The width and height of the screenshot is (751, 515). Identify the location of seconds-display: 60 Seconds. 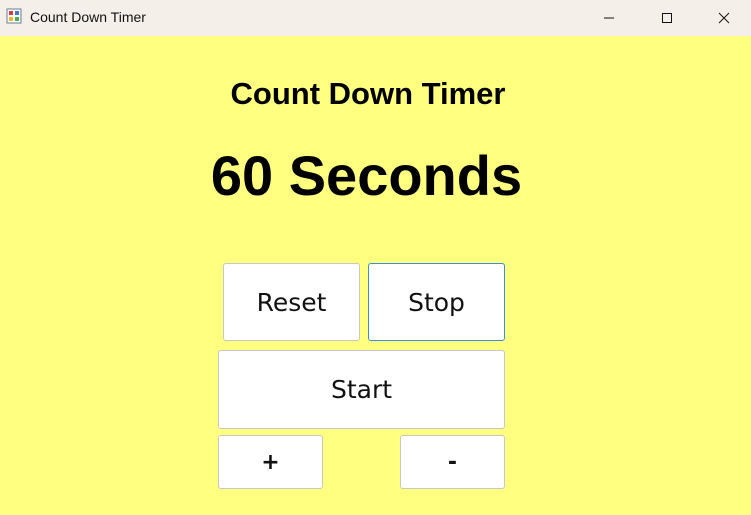
(366, 175).